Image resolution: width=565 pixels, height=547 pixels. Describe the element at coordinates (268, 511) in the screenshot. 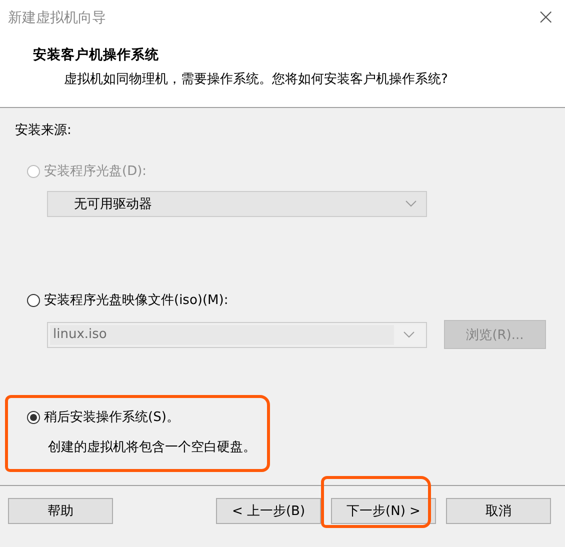

I see `wizard-button: < 上一步(B)` at that location.